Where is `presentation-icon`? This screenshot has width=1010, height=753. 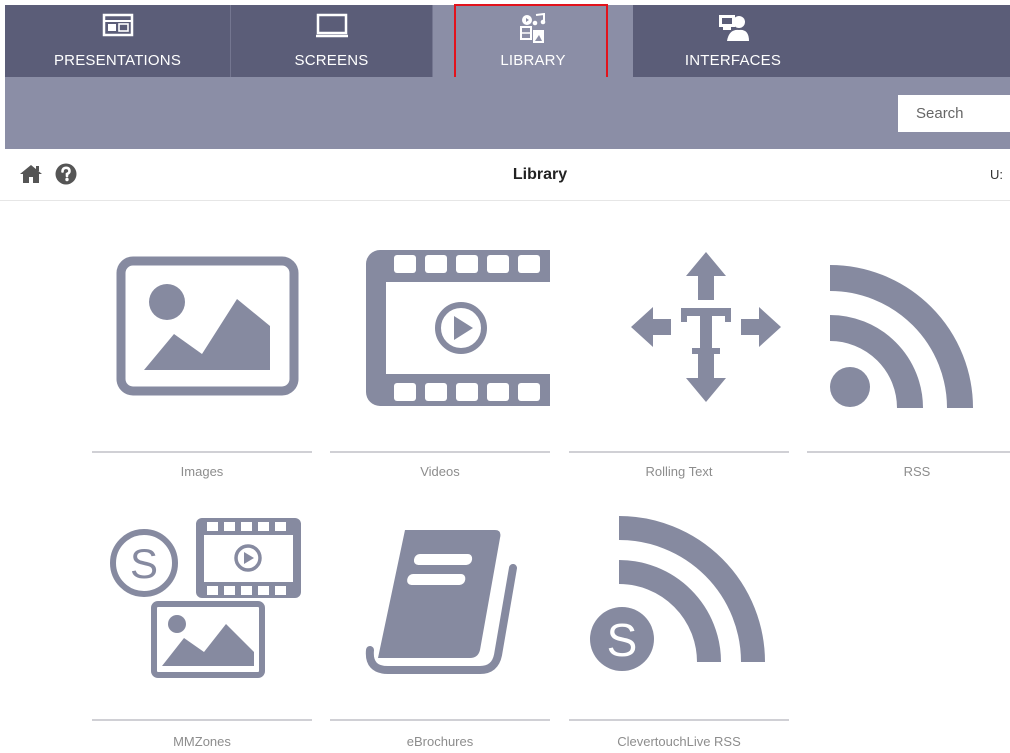 presentation-icon is located at coordinates (117, 25).